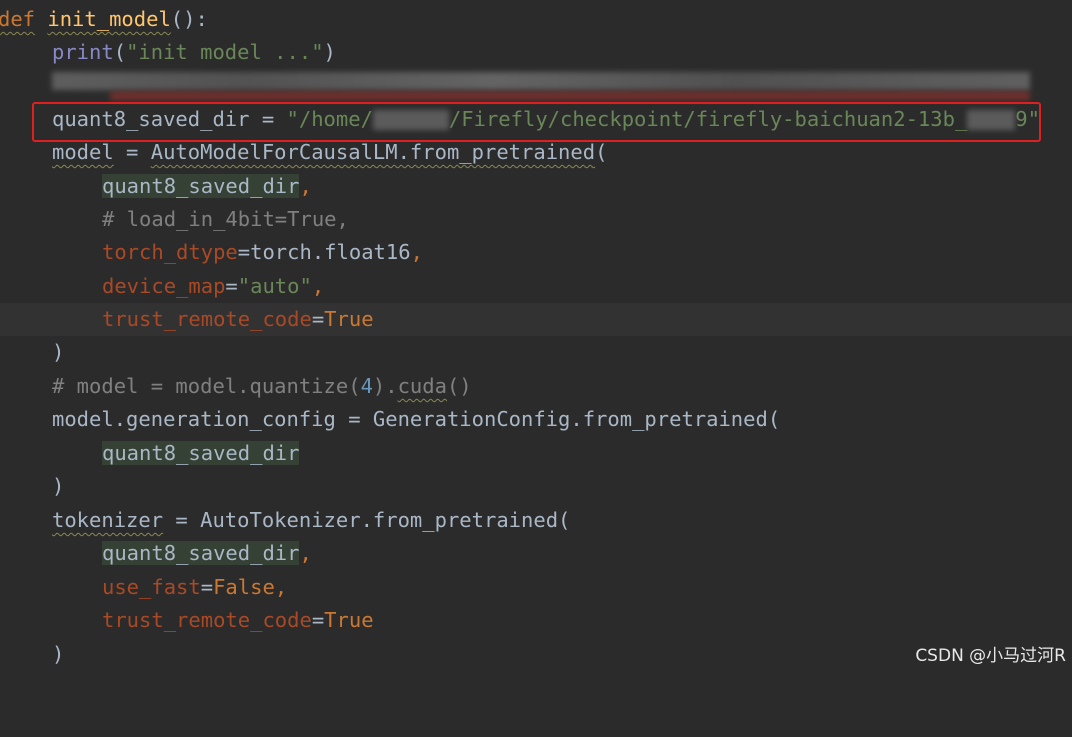  I want to click on code-line-1: def init_model():, so click(104, 19).